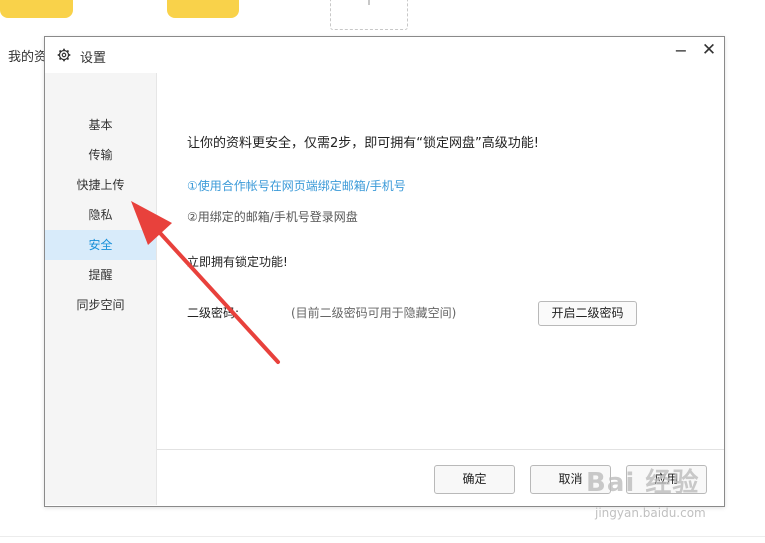 The image size is (765, 543). Describe the element at coordinates (643, 483) in the screenshot. I see `baidu-watermark: Bai 经验` at that location.